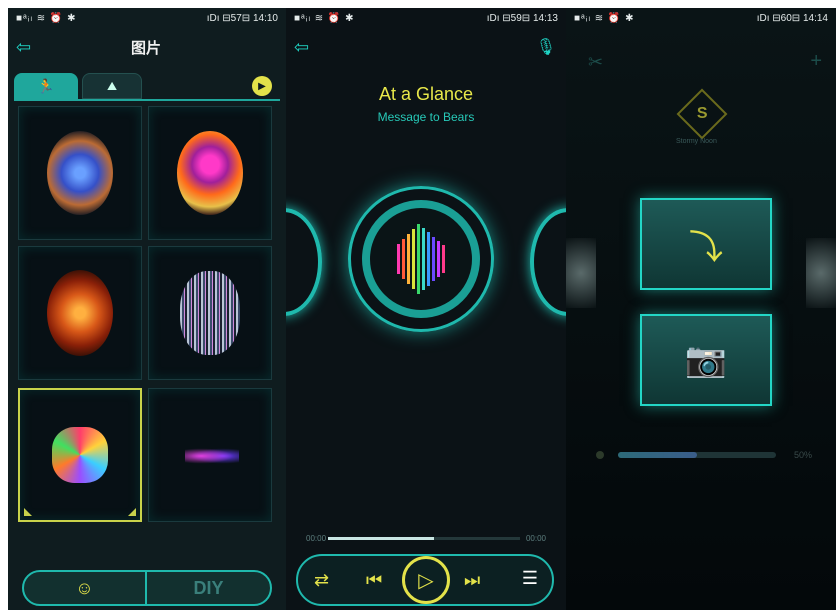 Image resolution: width=836 pixels, height=610 pixels. Describe the element at coordinates (147, 18) in the screenshot. I see `status-bar: ■ᵃᵢₗ ≋ ⏰ ✱ ıDı ⊟57⊟ 14:10` at that location.